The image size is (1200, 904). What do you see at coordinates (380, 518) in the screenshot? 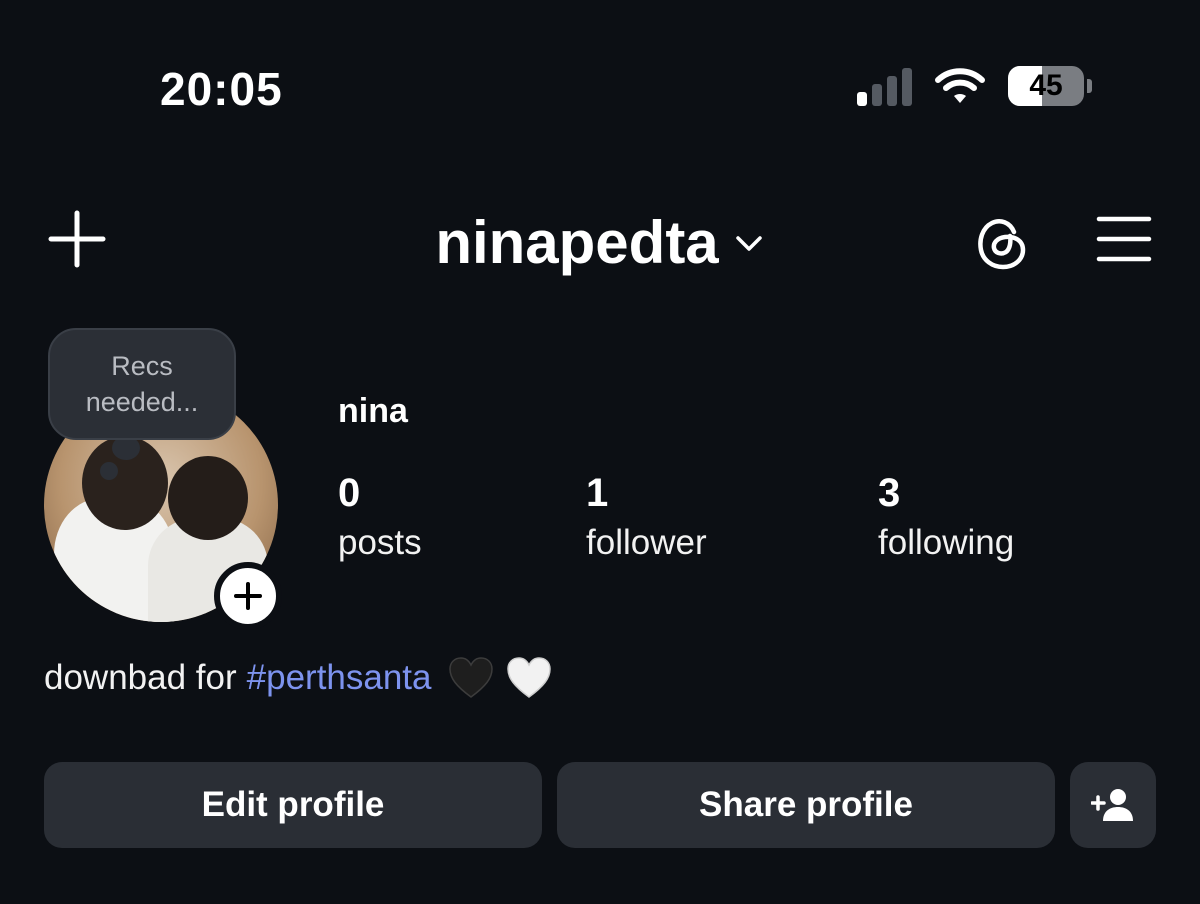
I see `stat-posts: 0 posts` at bounding box center [380, 518].